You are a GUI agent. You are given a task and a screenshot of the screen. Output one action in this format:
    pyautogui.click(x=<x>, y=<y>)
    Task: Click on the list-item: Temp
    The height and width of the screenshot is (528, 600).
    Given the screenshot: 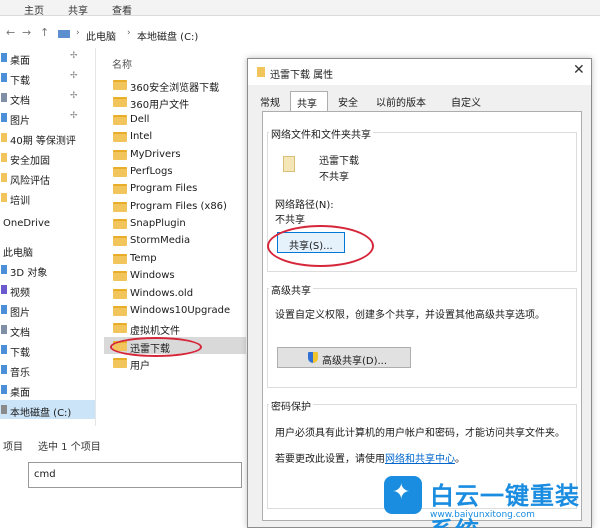 What is the action you would take?
    pyautogui.click(x=175, y=258)
    